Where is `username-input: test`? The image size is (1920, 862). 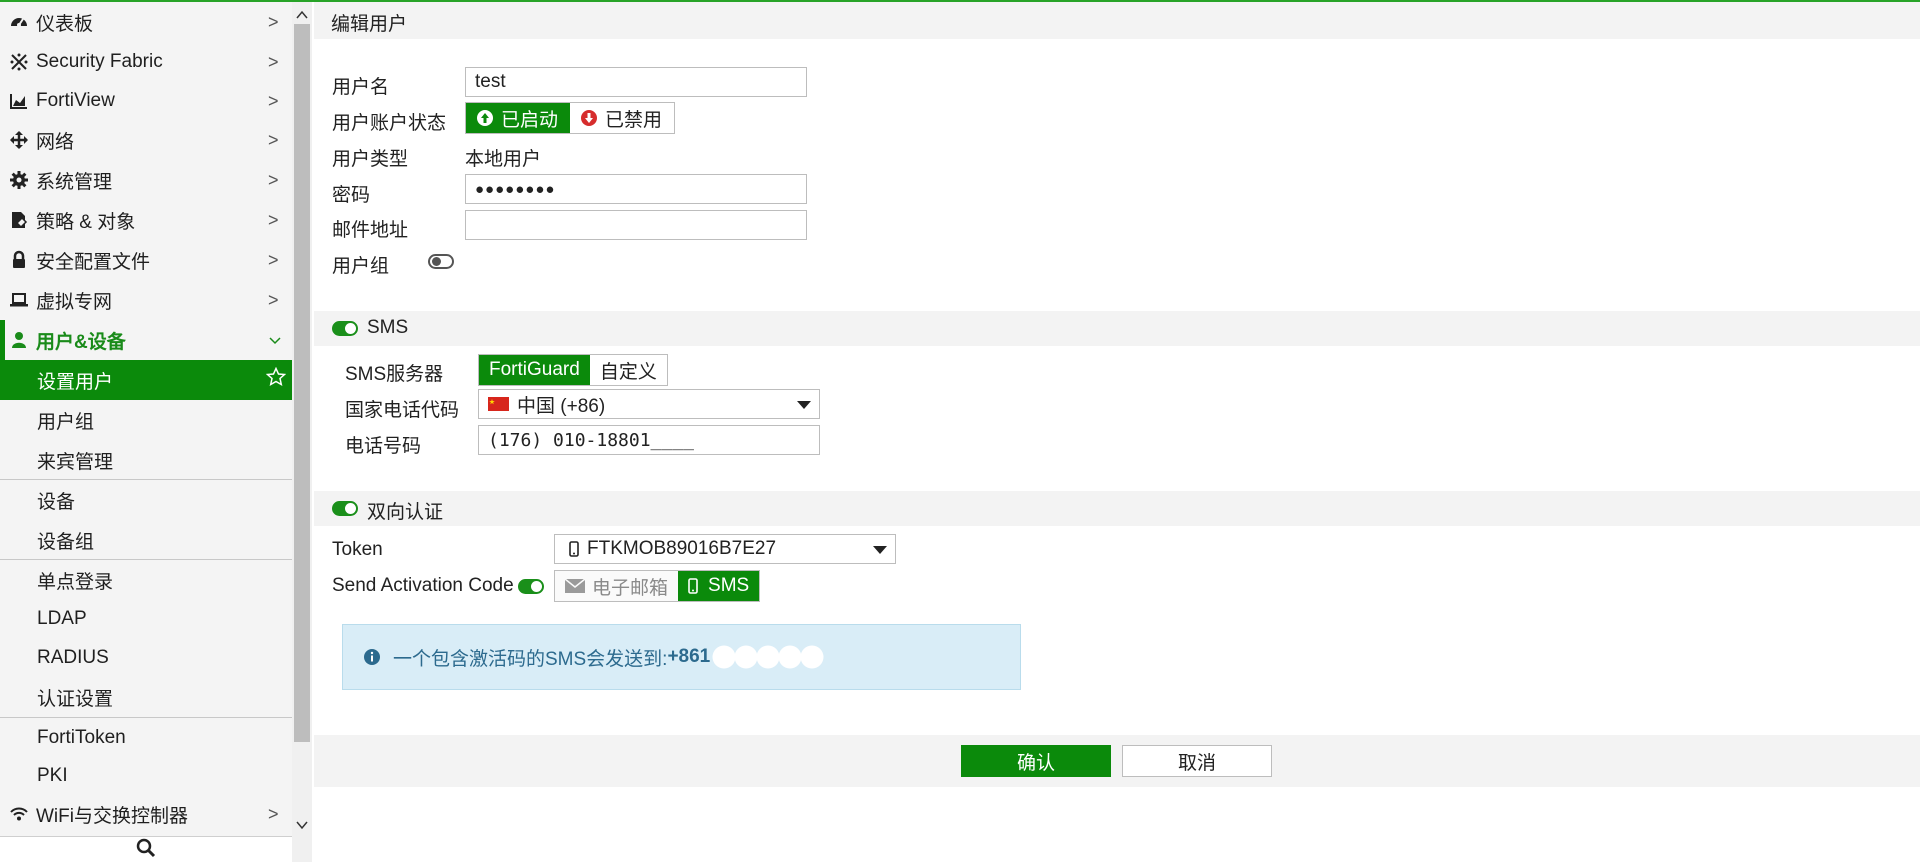 username-input: test is located at coordinates (636, 82).